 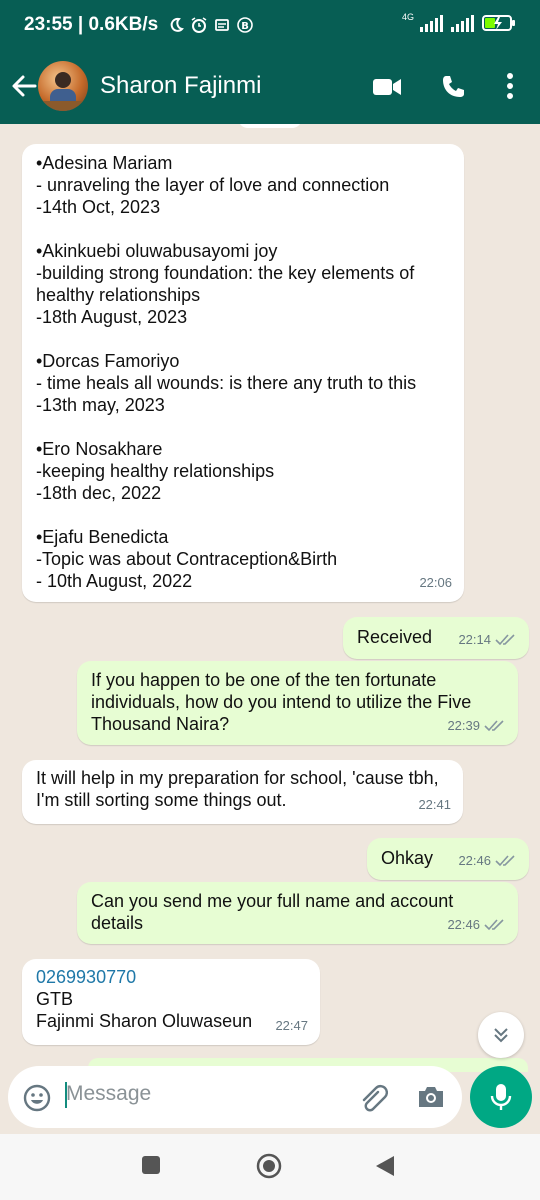 I want to click on status-time-speed: 23:55 | 0.6KB/s, so click(x=91, y=24).